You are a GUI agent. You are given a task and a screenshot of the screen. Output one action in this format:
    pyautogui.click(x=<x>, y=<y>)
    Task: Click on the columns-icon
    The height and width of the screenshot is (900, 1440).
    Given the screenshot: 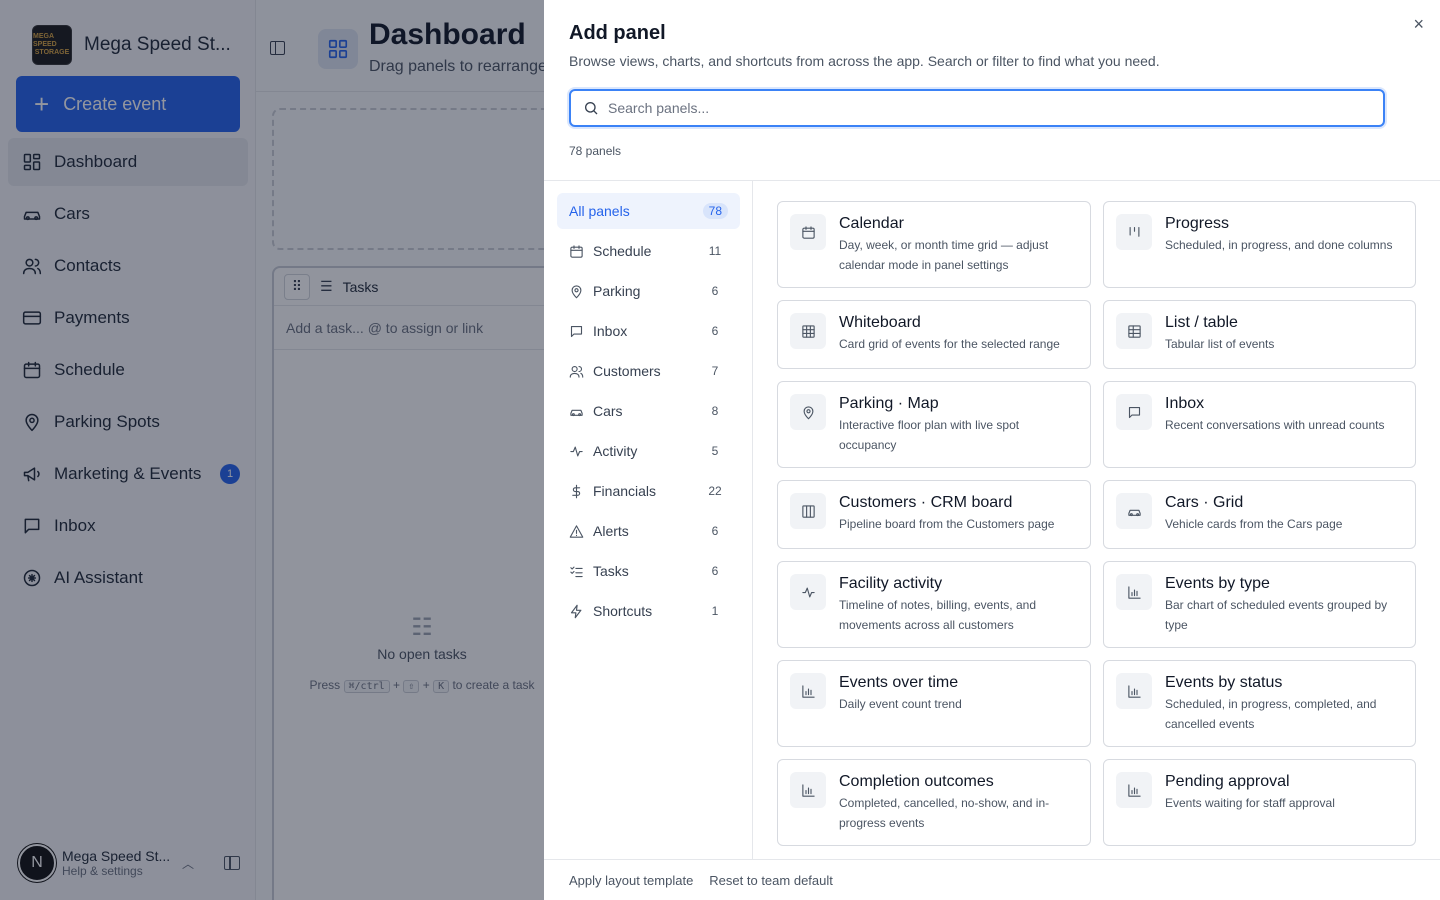 What is the action you would take?
    pyautogui.click(x=1134, y=232)
    